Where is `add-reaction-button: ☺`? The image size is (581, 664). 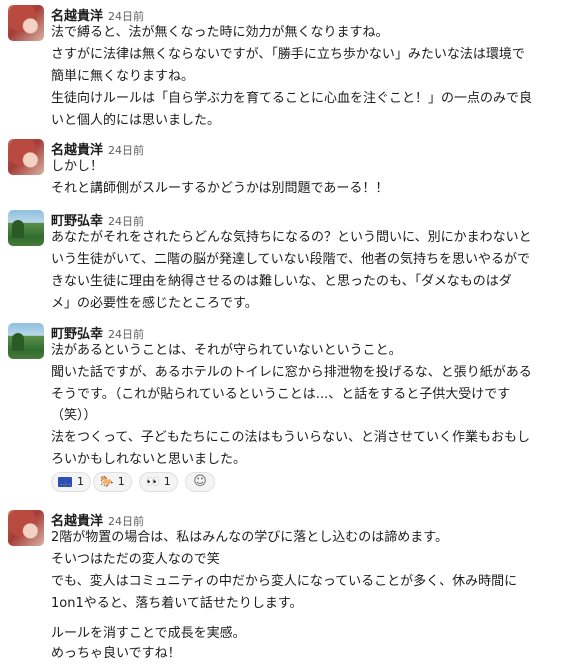
add-reaction-button: ☺ is located at coordinates (200, 482).